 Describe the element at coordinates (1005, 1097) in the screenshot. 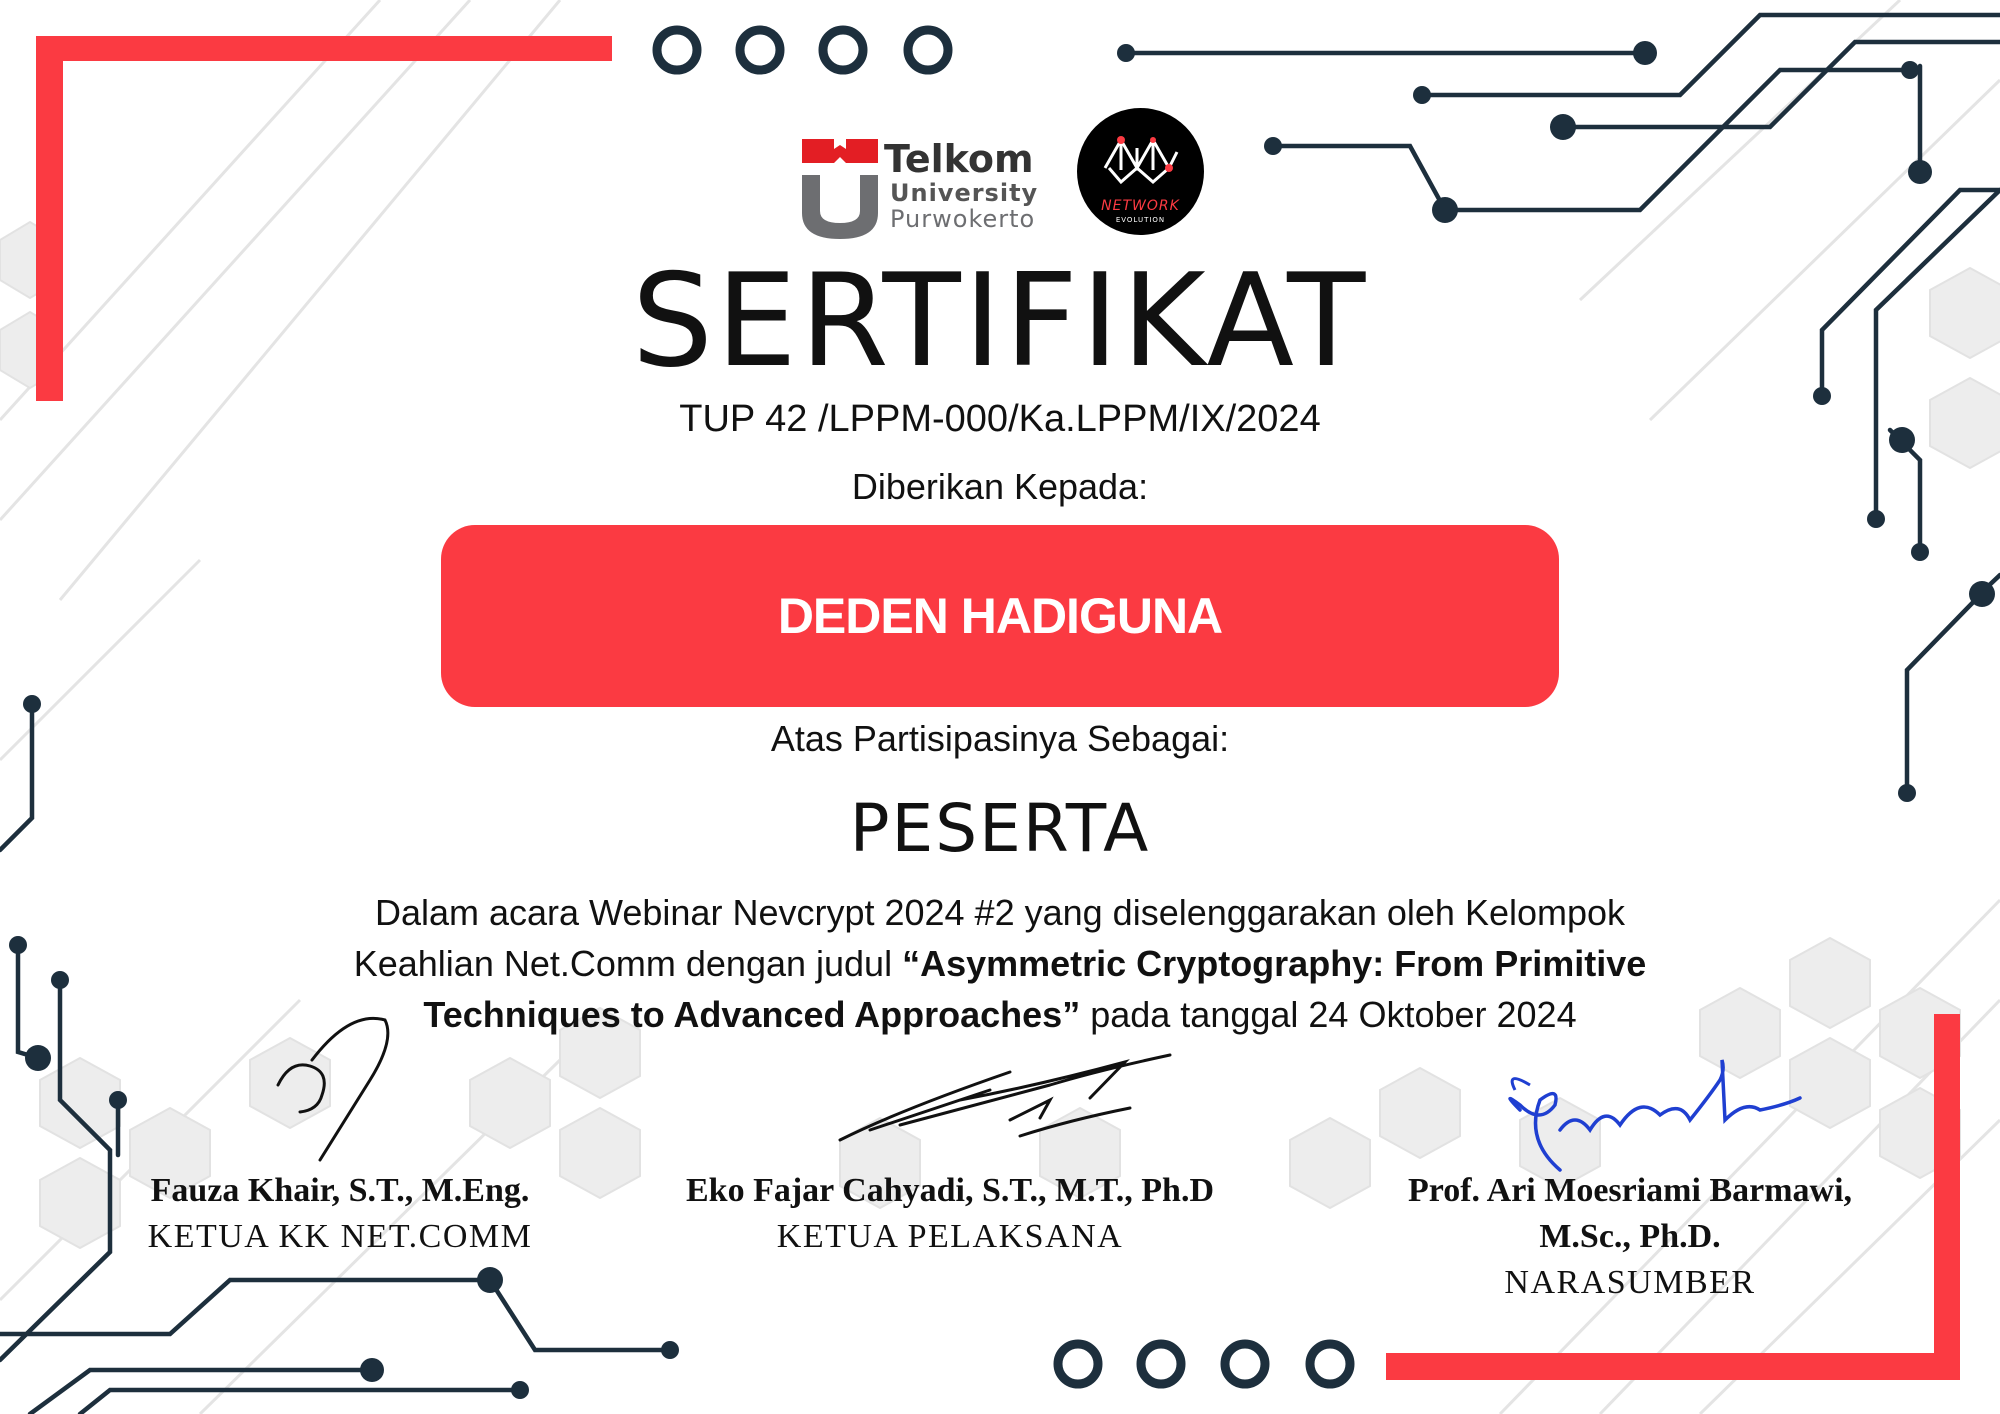

I see `signature-eko` at that location.